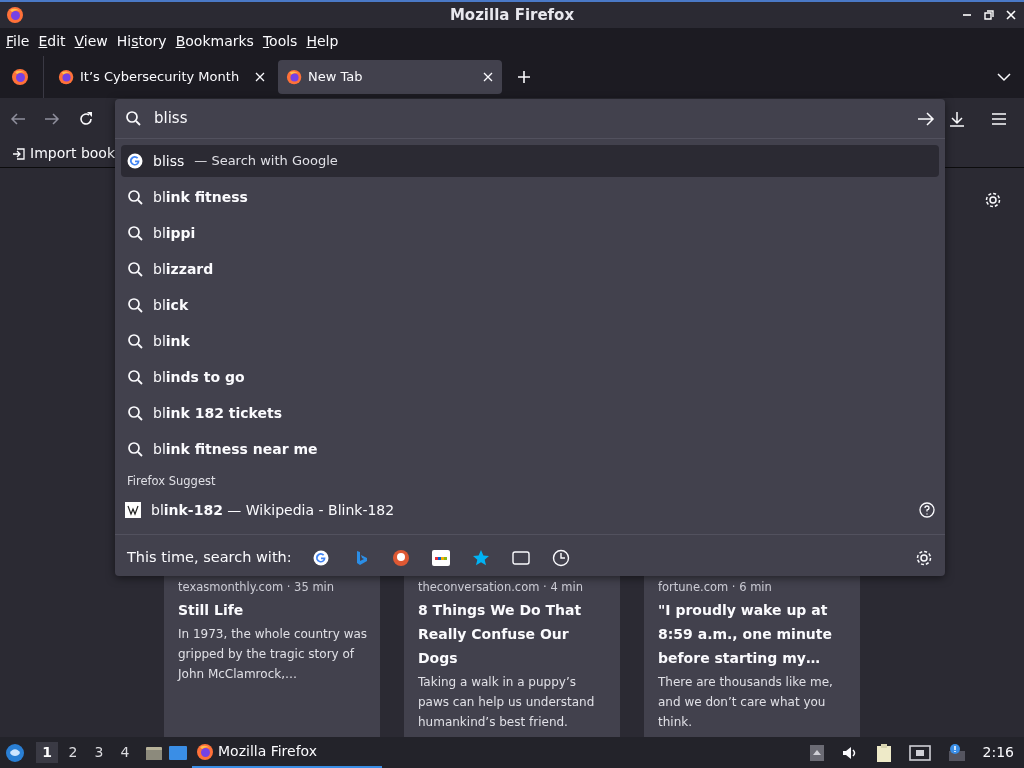 This screenshot has height=768, width=1024. Describe the element at coordinates (957, 119) in the screenshot. I see `download-icon` at that location.